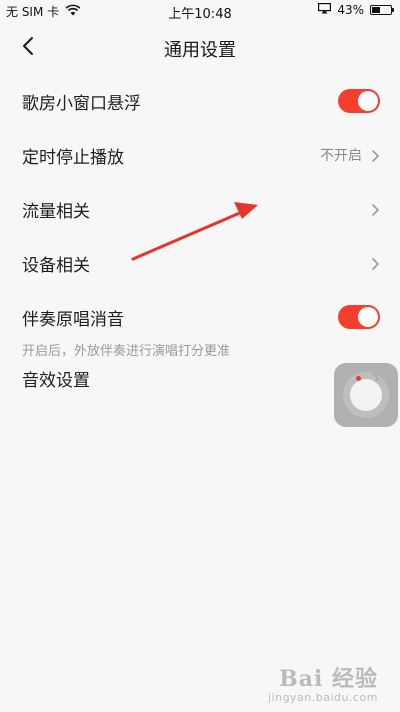  I want to click on setting-floating-window: 歌房小窗口悬浮, so click(200, 101).